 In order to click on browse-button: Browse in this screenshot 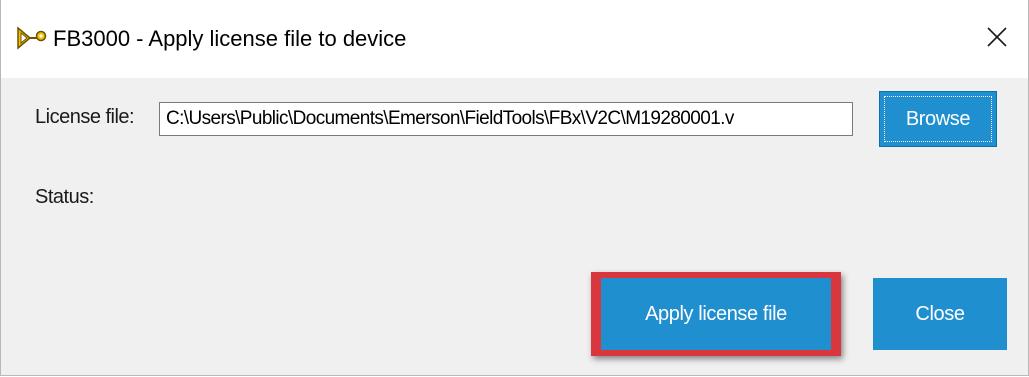, I will do `click(938, 119)`.